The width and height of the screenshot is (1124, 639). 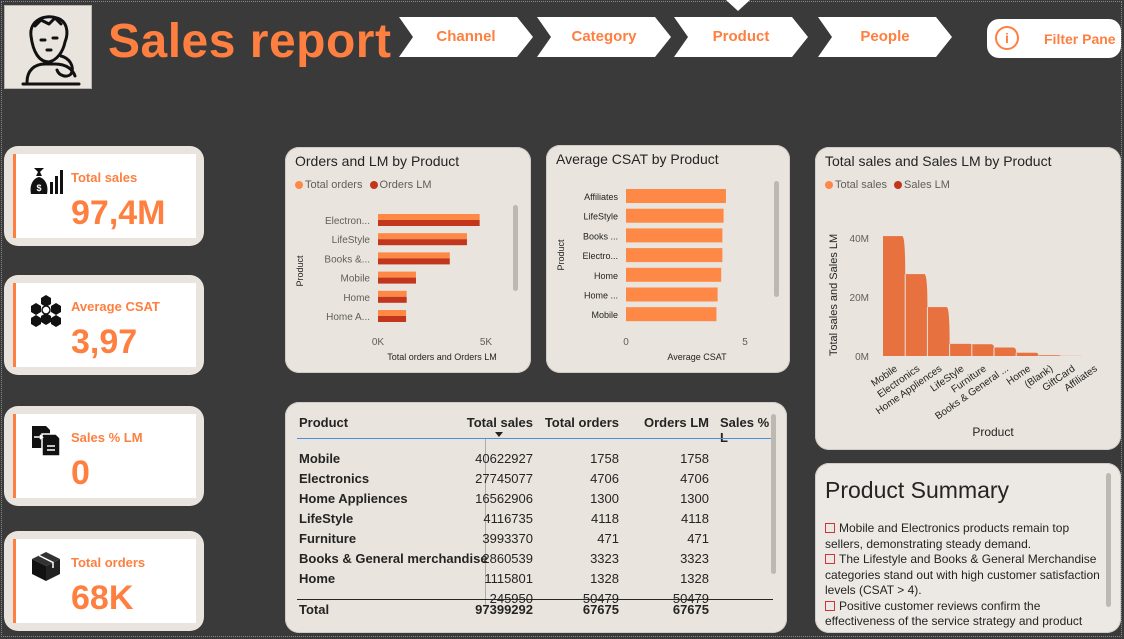 I want to click on table-row: LifeStyle 4116735 4118 4118, so click(x=535, y=518).